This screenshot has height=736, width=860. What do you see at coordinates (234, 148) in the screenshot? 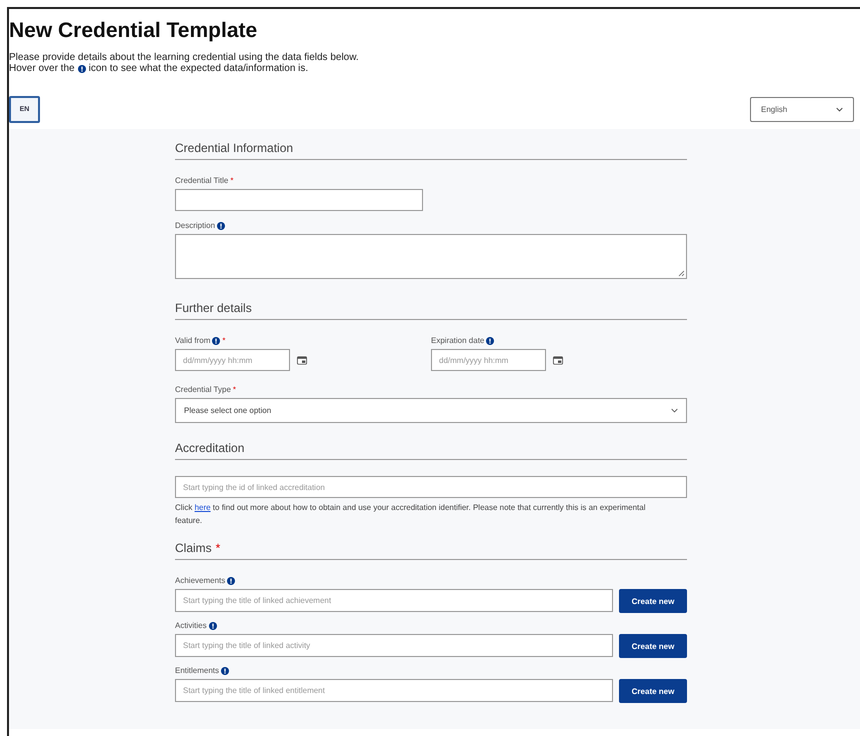
I see `section-heading: Credential Information` at bounding box center [234, 148].